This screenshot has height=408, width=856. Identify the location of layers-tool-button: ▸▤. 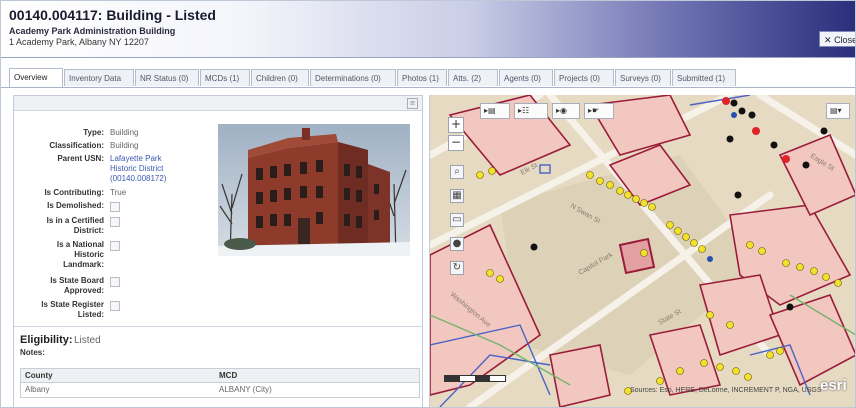
(495, 111).